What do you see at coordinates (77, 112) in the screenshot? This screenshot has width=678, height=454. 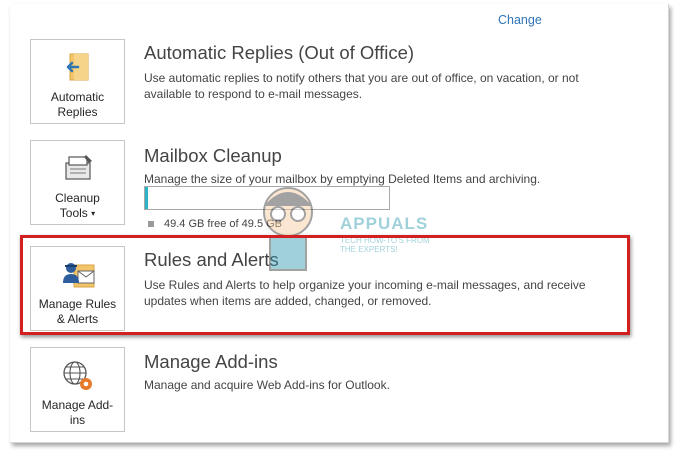 I see `tile-label: Replies` at bounding box center [77, 112].